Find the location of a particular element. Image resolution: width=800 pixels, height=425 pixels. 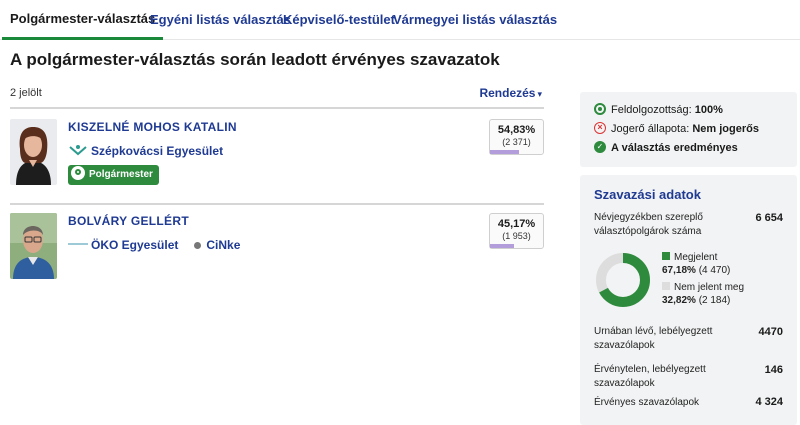

absent-label: Nem jelent meg is located at coordinates (709, 287).